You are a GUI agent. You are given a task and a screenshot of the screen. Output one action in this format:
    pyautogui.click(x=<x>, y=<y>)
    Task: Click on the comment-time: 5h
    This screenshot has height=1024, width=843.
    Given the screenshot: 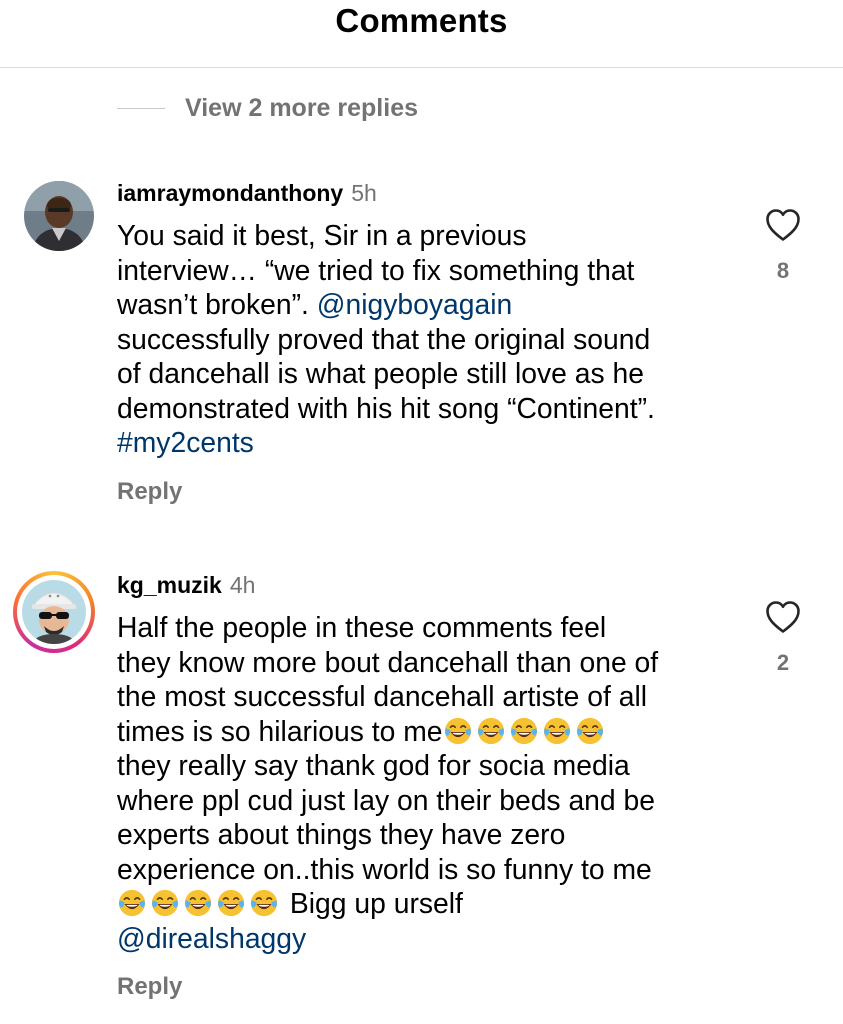 What is the action you would take?
    pyautogui.click(x=364, y=193)
    